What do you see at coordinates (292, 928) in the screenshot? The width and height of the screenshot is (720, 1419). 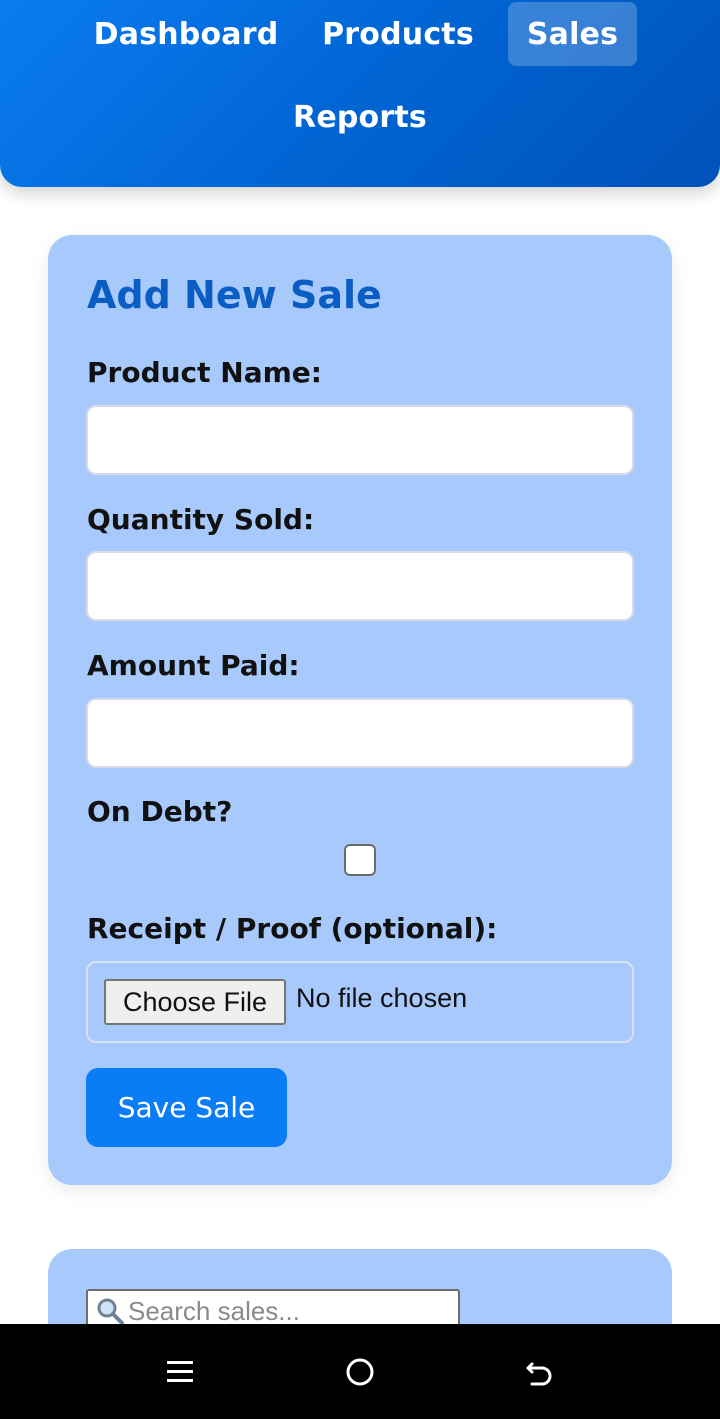 I see `receipt-label: Receipt / Proof (optional):` at bounding box center [292, 928].